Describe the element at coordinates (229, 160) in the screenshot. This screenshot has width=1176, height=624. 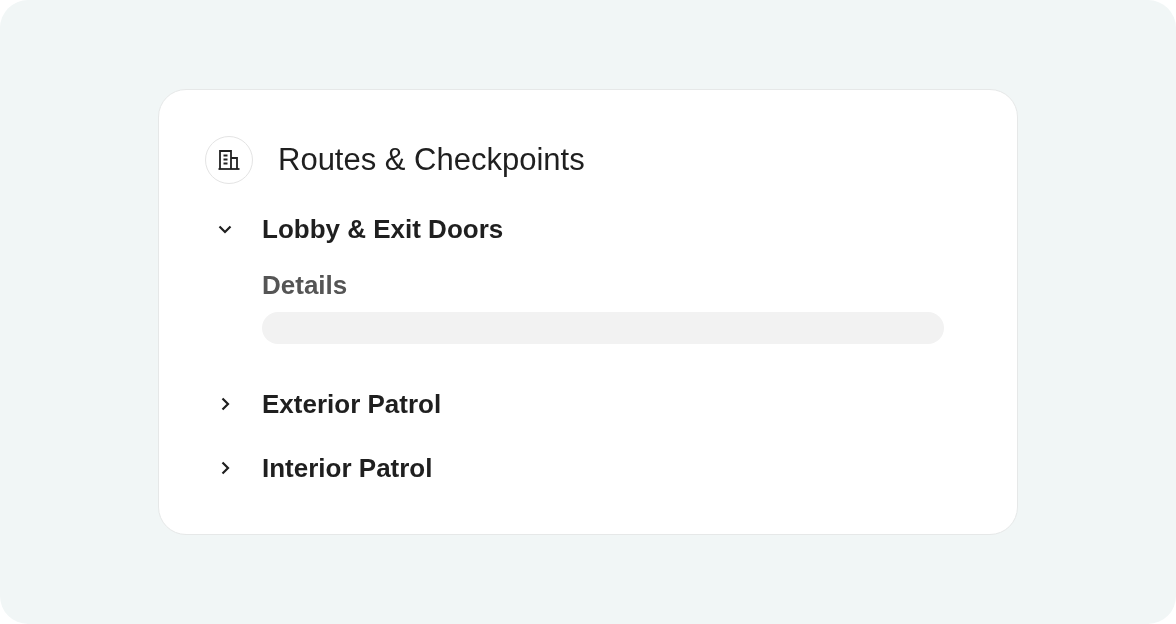
I see `building-icon` at that location.